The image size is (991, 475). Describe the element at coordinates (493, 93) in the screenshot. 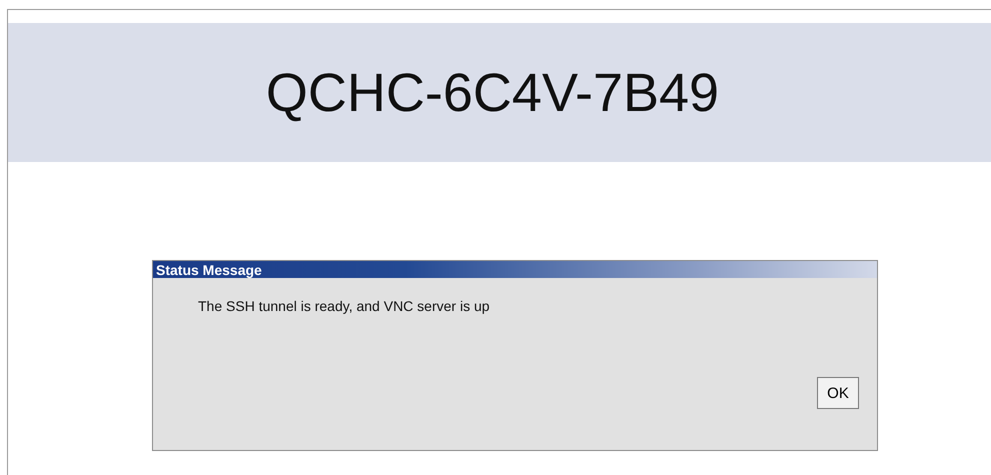

I see `device-code: QCHC-6C4V-7B49` at that location.